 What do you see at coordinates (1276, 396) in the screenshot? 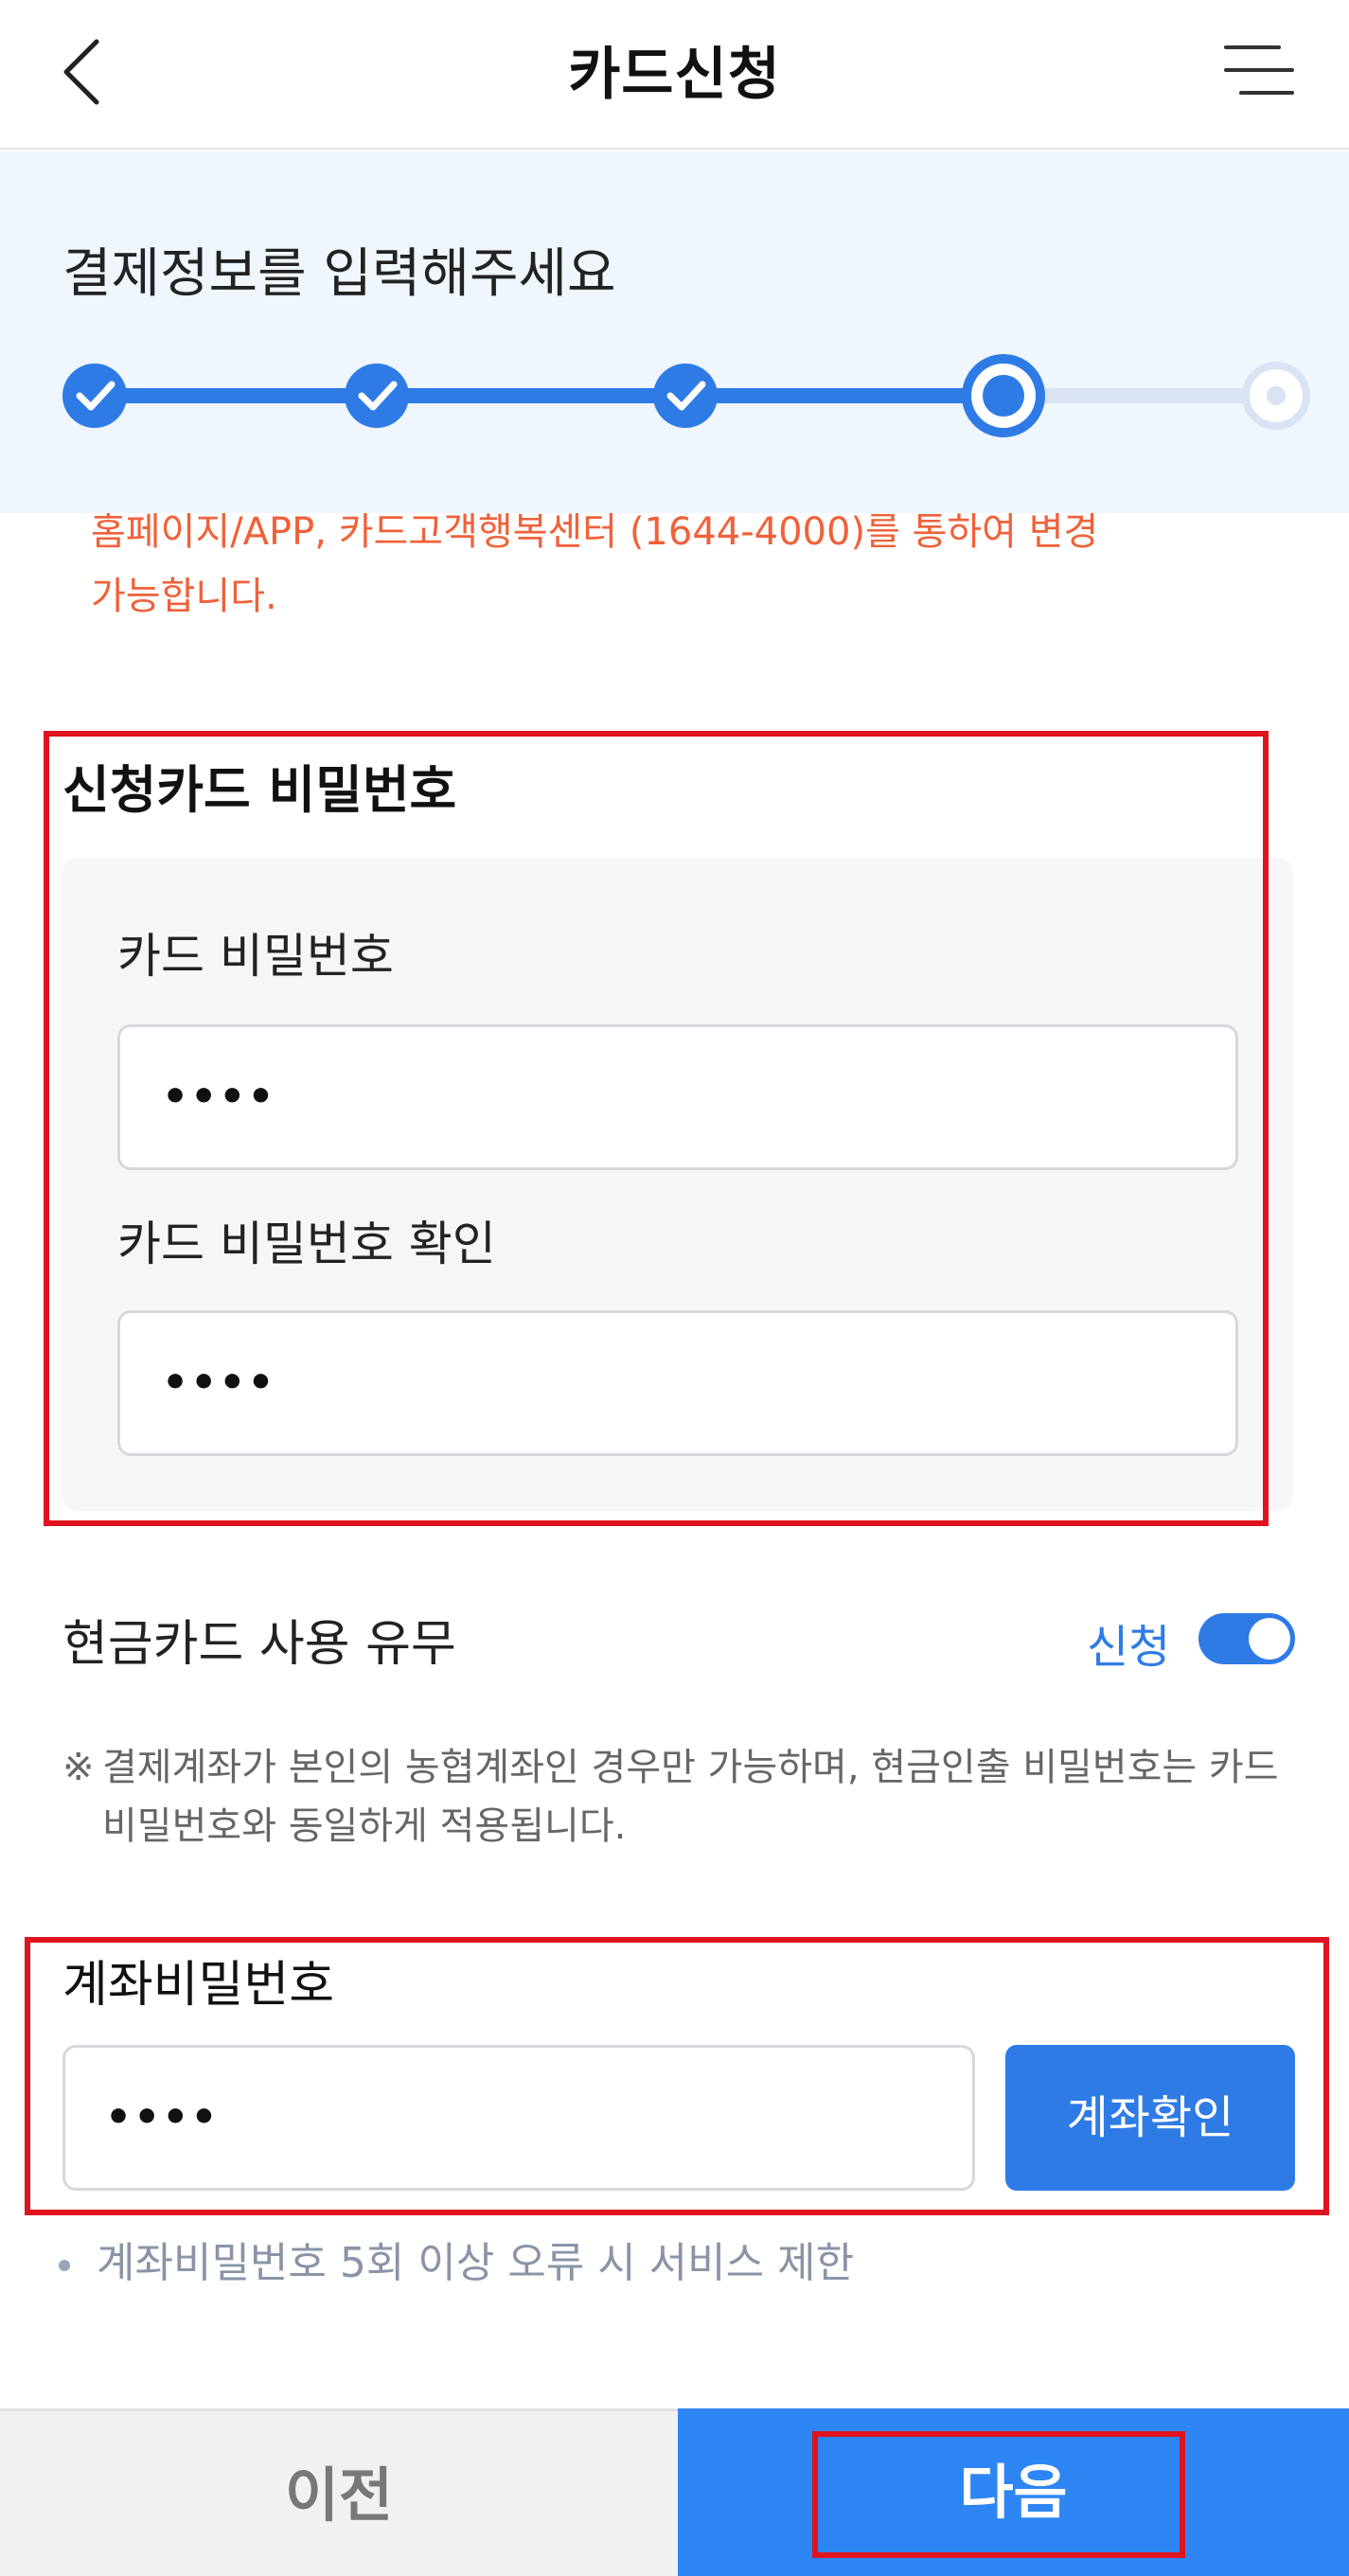
I see `step-5-pending-icon` at bounding box center [1276, 396].